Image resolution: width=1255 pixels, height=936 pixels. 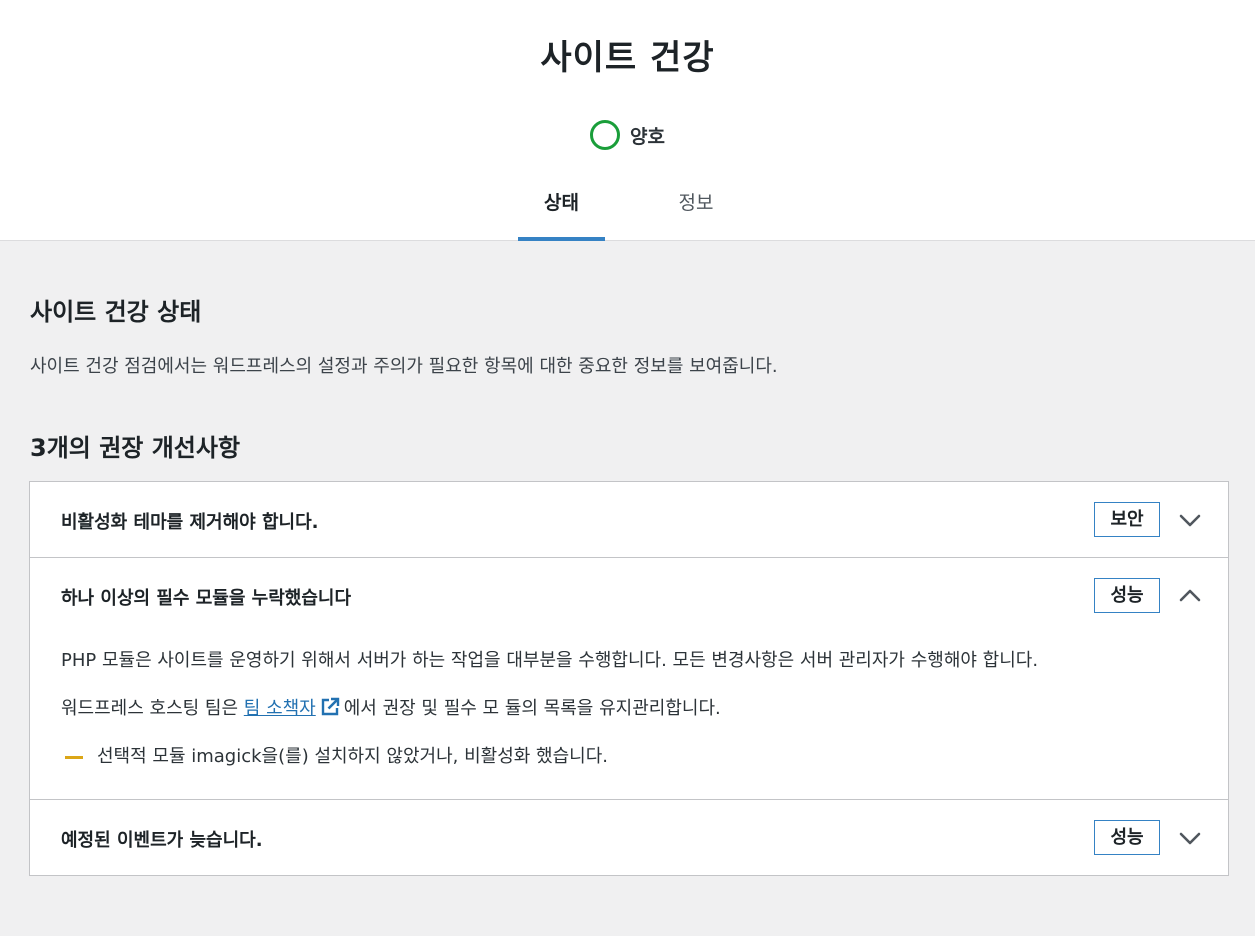 What do you see at coordinates (1127, 519) in the screenshot?
I see `category-badge: 보안` at bounding box center [1127, 519].